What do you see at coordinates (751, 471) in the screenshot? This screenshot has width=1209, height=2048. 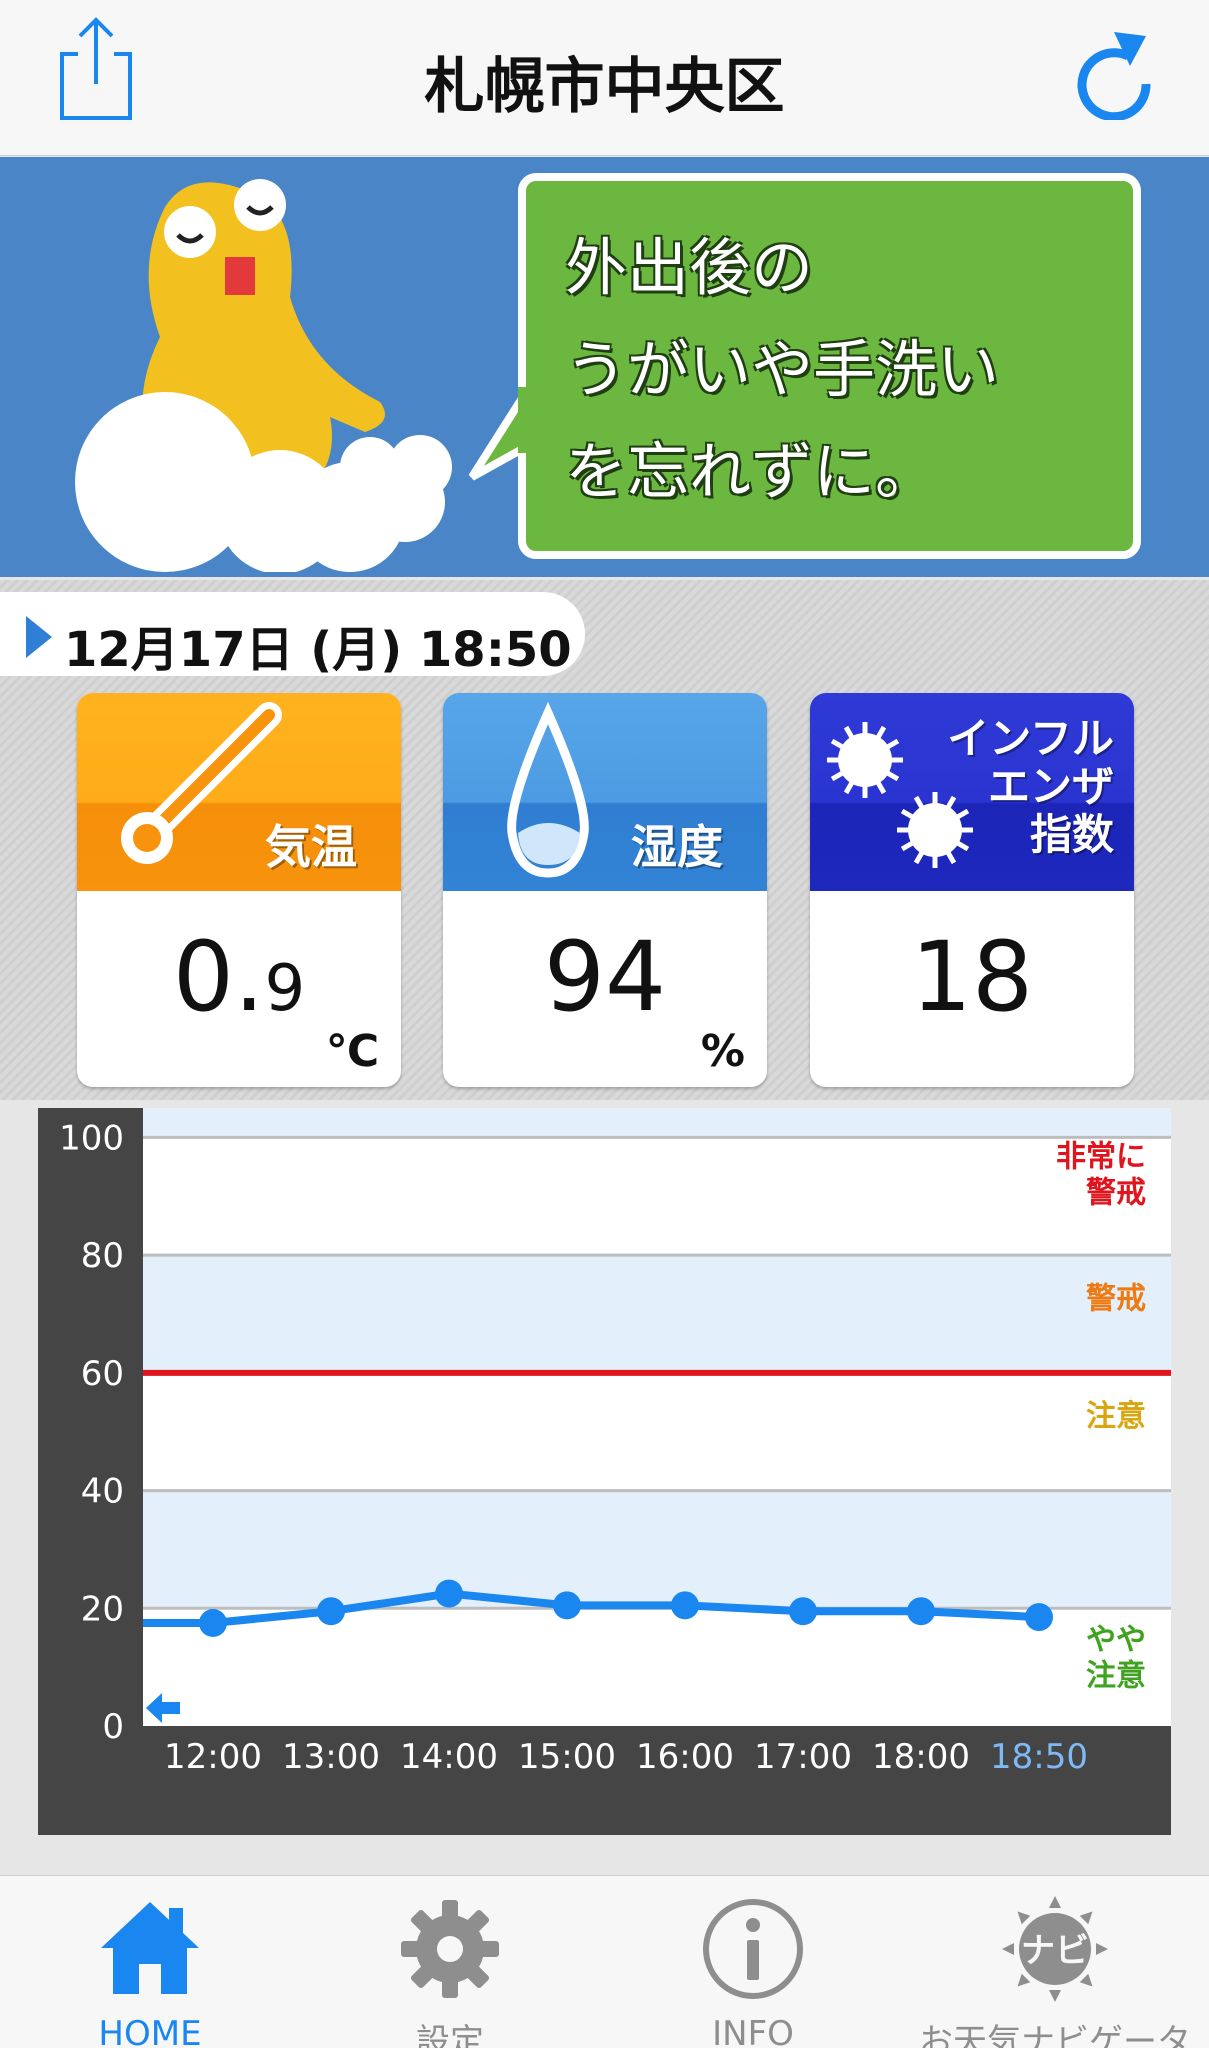 I see `advice-line-3: を忘れずに。` at bounding box center [751, 471].